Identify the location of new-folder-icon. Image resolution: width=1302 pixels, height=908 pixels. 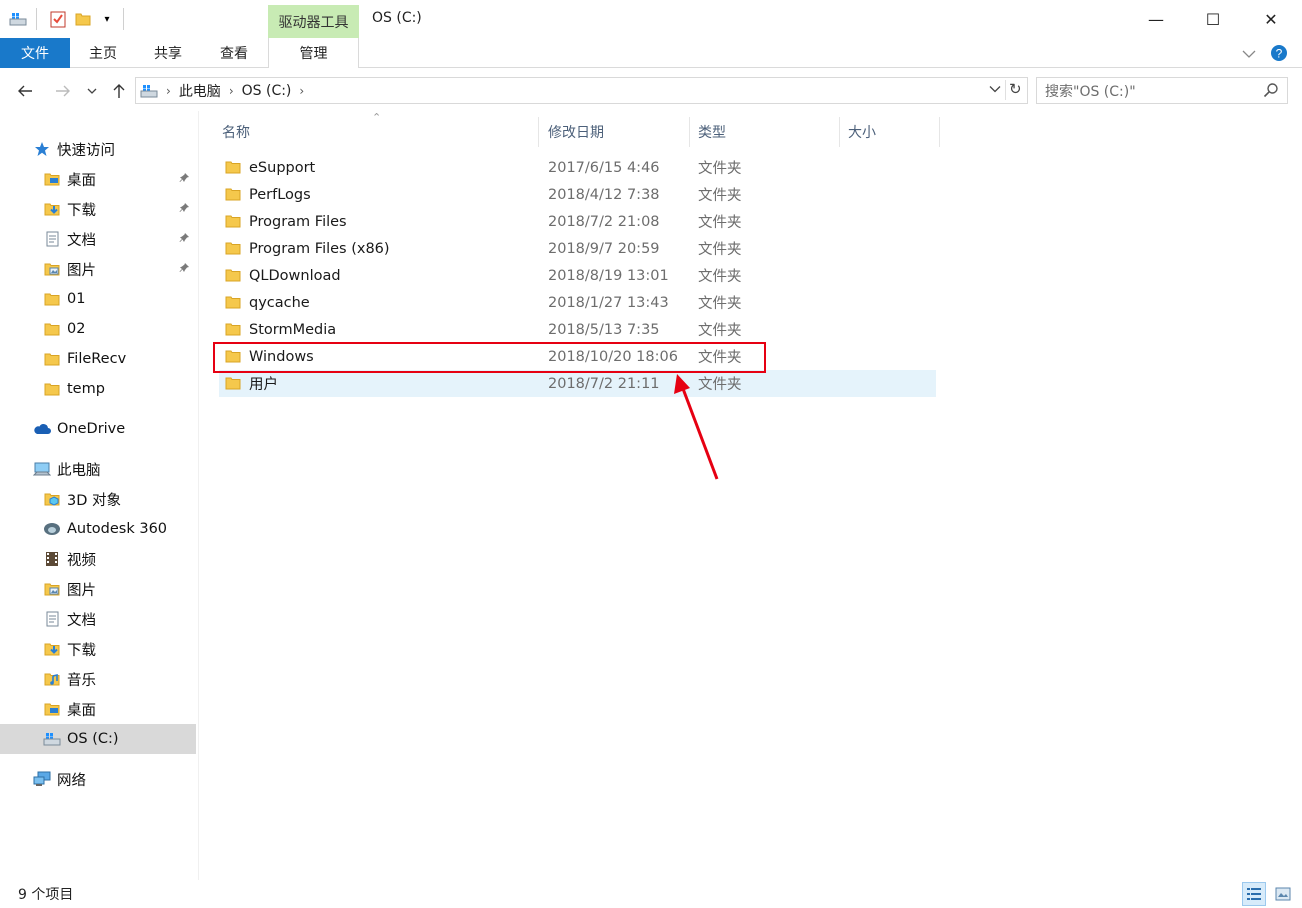
(83, 19).